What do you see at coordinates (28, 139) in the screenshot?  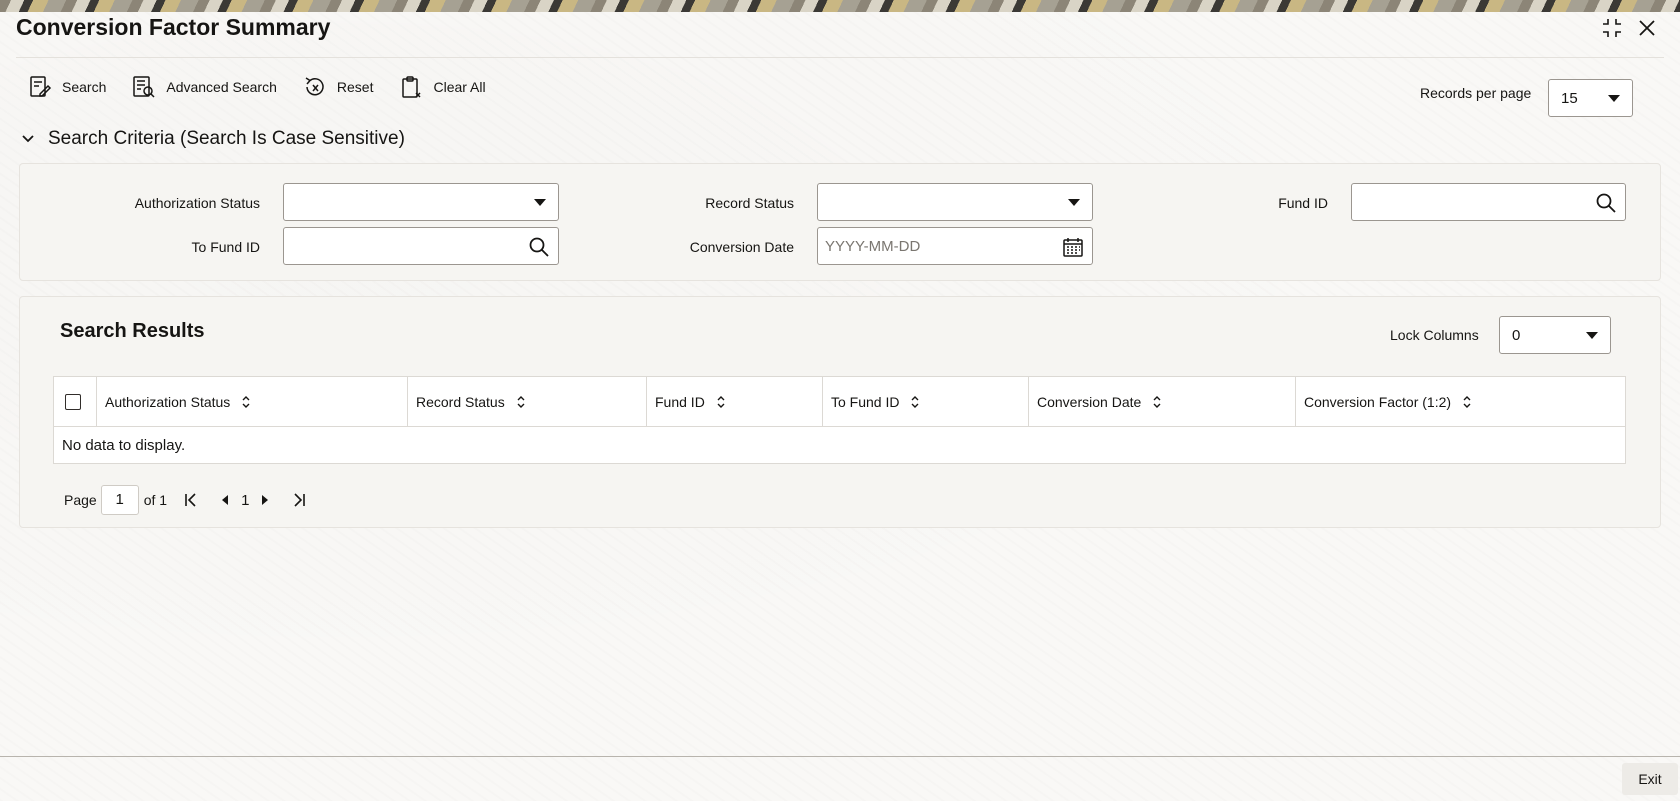 I see `chevron-down-icon` at bounding box center [28, 139].